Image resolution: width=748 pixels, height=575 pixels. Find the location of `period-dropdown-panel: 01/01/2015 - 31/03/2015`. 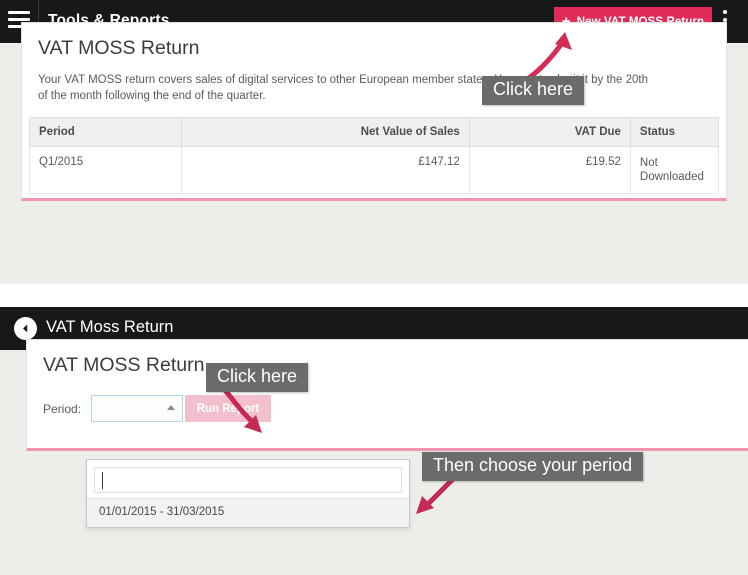

period-dropdown-panel: 01/01/2015 - 31/03/2015 is located at coordinates (248, 493).